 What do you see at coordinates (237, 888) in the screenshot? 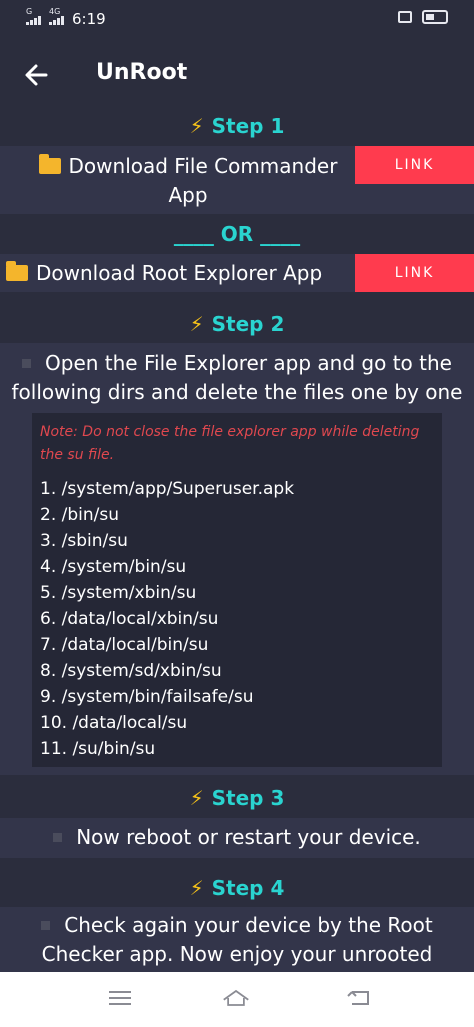
I see `step-4-heading: ⚡ Step 4` at bounding box center [237, 888].